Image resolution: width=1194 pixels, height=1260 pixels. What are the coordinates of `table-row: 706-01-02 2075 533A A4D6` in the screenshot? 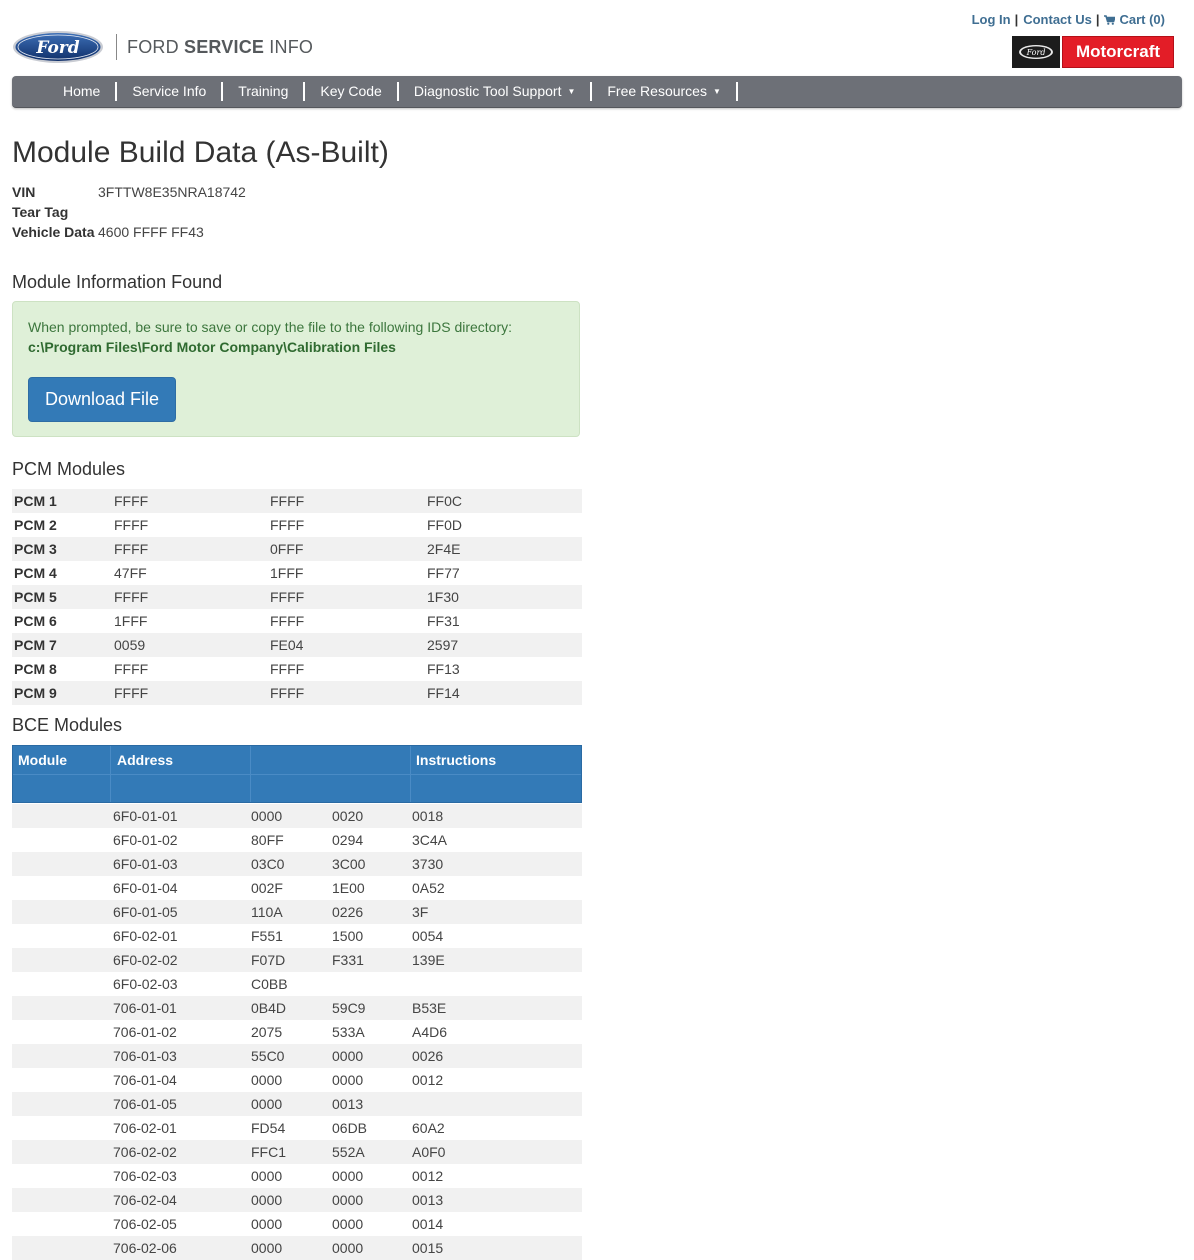 It's located at (297, 1032).